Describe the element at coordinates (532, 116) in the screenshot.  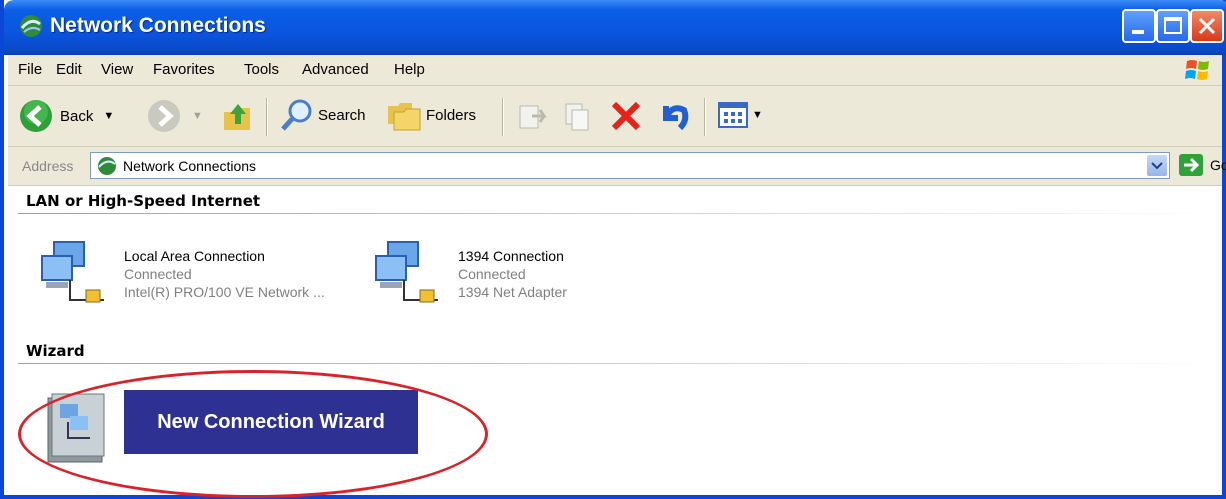
I see `move-to-icon` at that location.